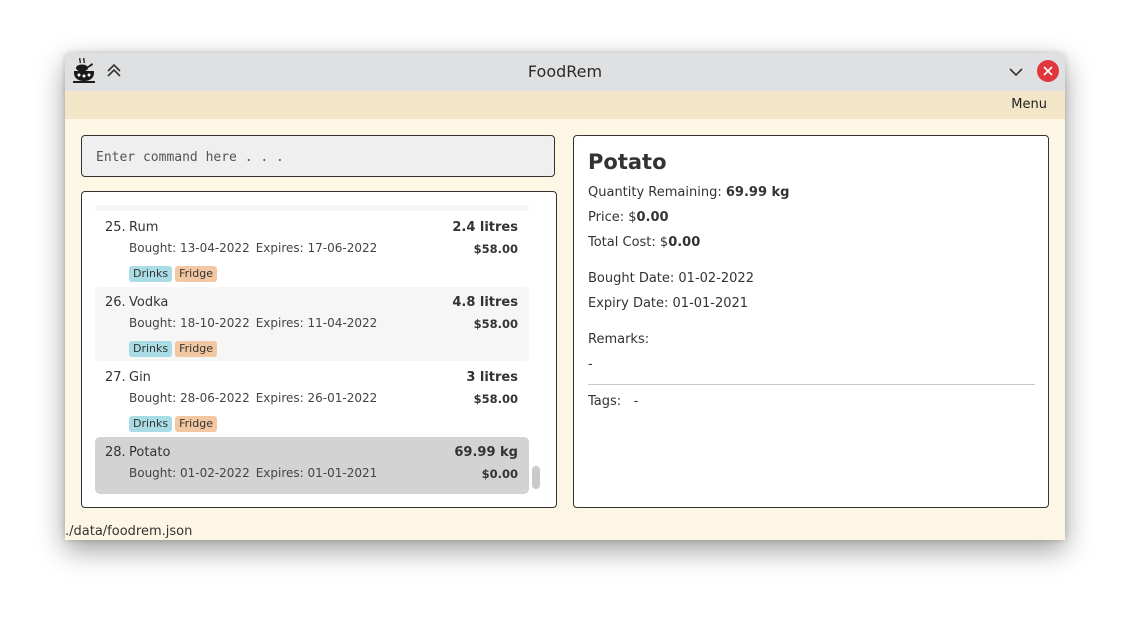 The height and width of the screenshot is (617, 1130). I want to click on item-name: Potato, so click(150, 452).